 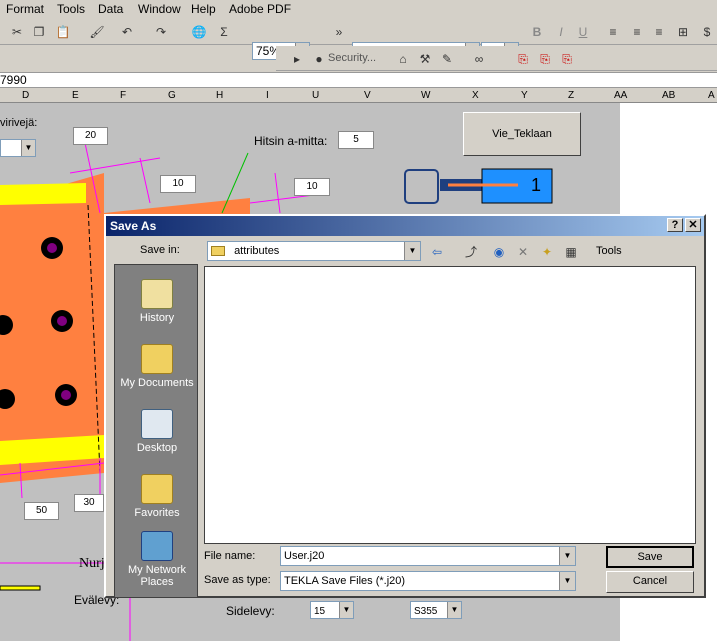 What do you see at coordinates (97, 32) in the screenshot?
I see `format-painter-icon: 🖌` at bounding box center [97, 32].